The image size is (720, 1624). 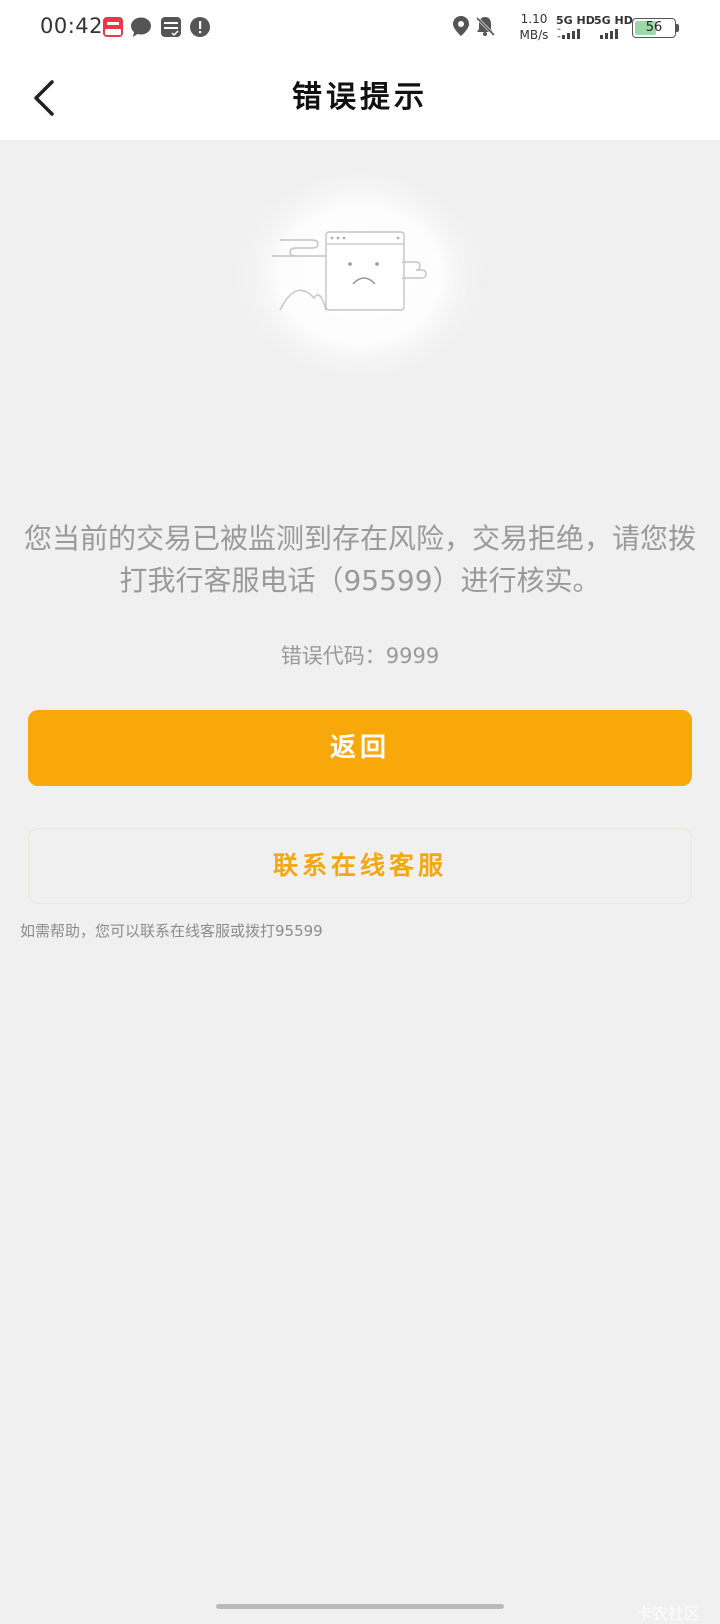 I want to click on message-icon, so click(x=141, y=27).